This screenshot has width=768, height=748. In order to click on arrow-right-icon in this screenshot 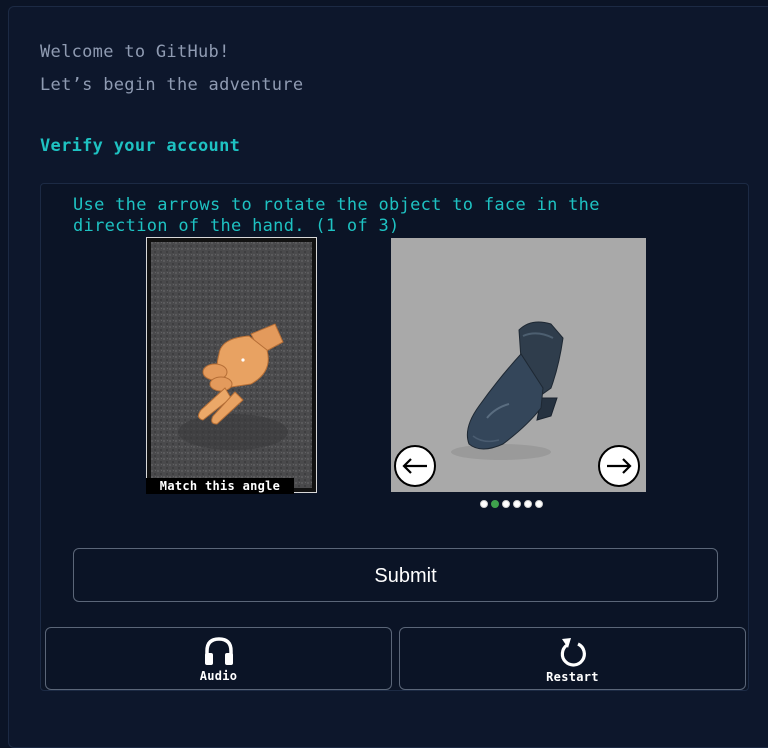, I will do `click(619, 466)`.